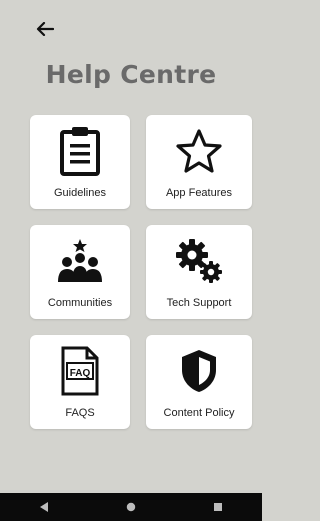  I want to click on nav-recents-icon, so click(218, 507).